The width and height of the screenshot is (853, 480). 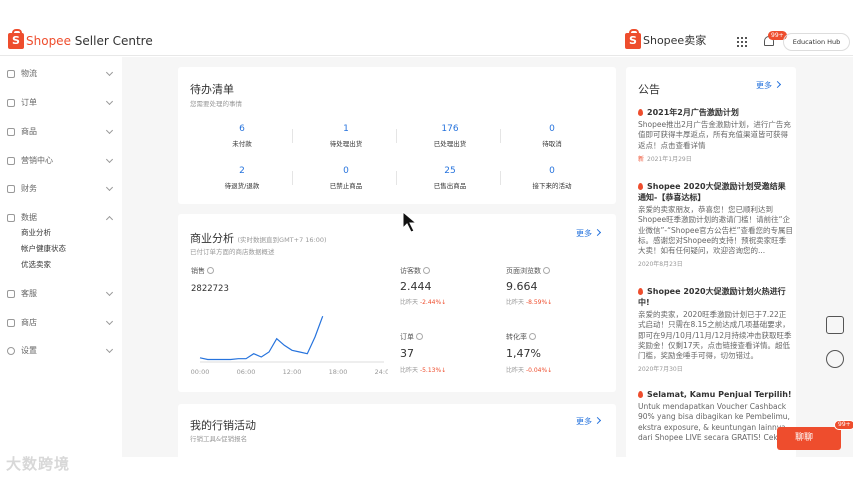 What do you see at coordinates (423, 370) in the screenshot?
I see `metric-orders-compare: 比昨天 -5.13%↓` at bounding box center [423, 370].